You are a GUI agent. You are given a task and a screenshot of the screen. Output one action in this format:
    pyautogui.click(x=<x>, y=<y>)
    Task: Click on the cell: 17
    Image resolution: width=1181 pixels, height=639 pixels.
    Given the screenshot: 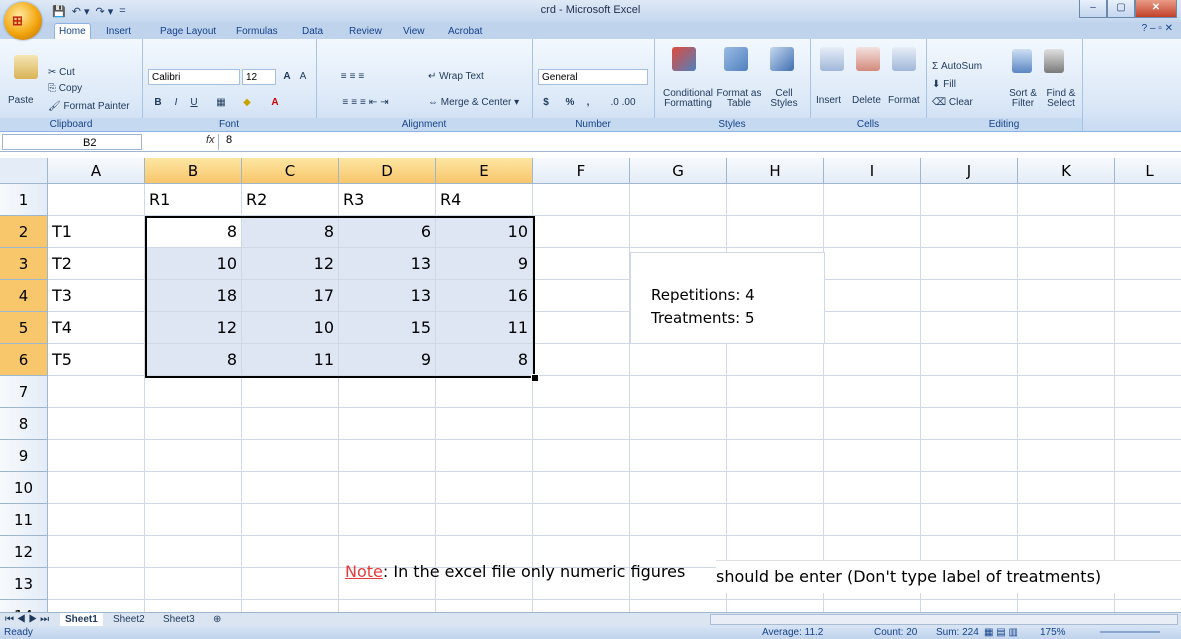 What is the action you would take?
    pyautogui.click(x=290, y=296)
    